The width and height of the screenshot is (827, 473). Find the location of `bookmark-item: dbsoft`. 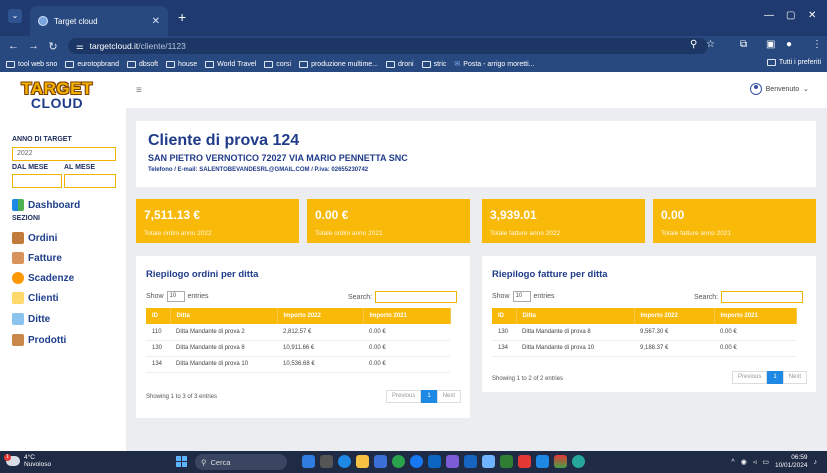

bookmark-item: dbsoft is located at coordinates (142, 64).